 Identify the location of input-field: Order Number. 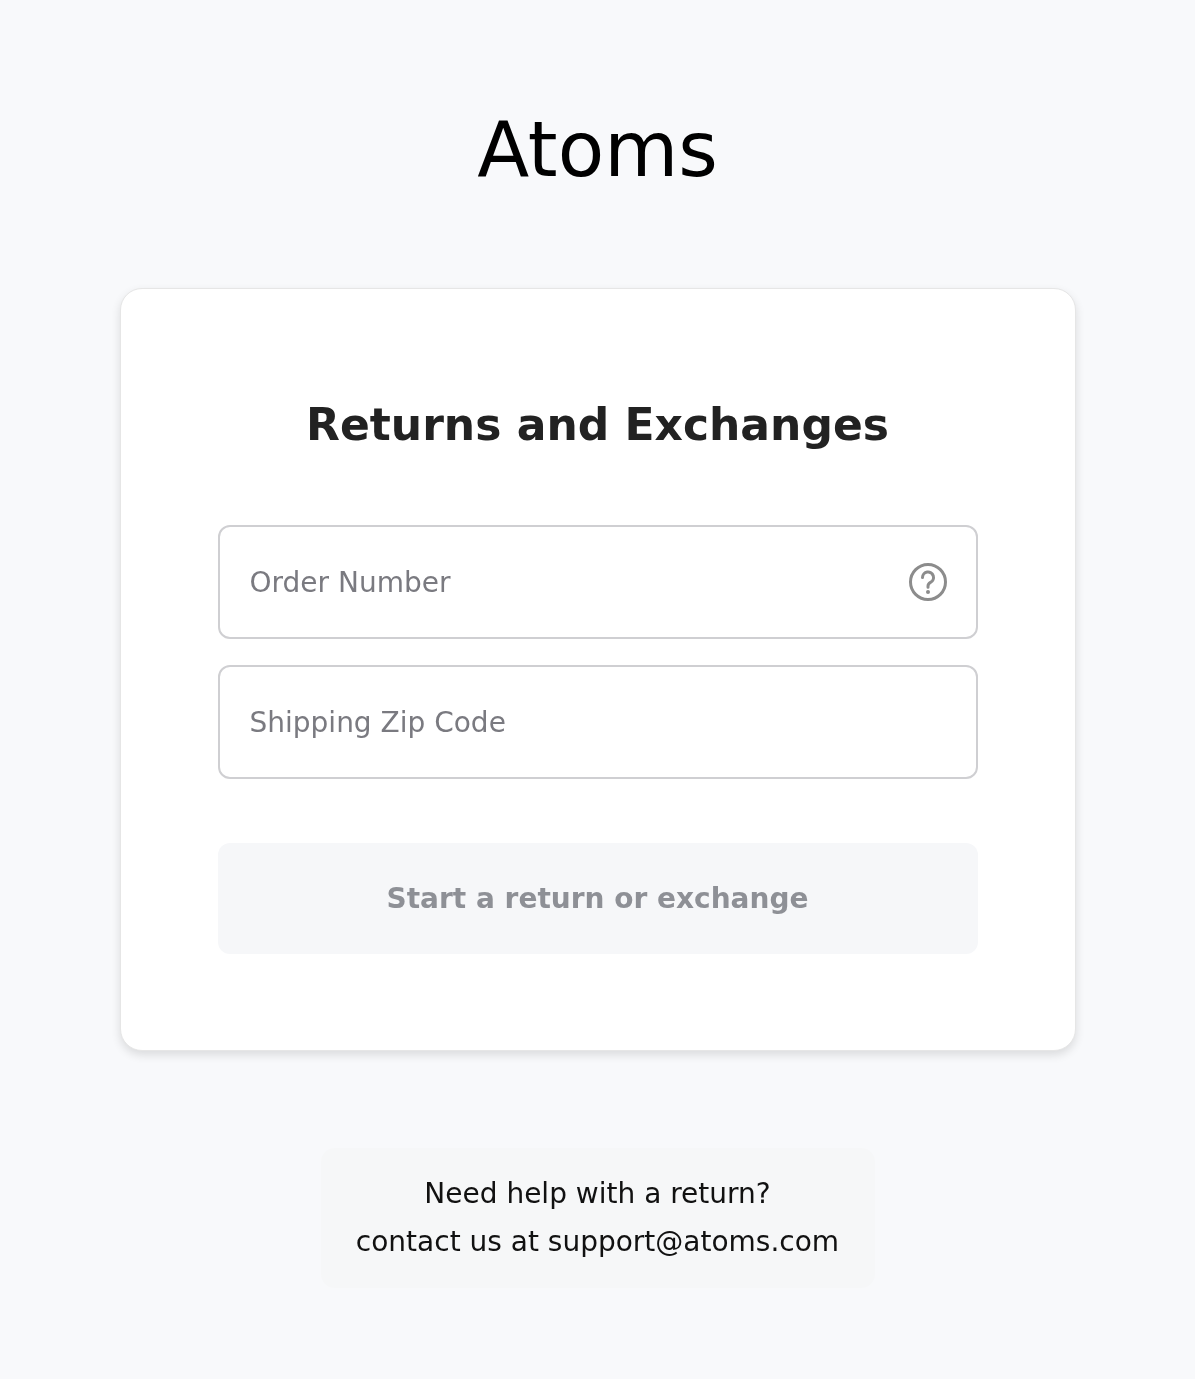
(597, 582).